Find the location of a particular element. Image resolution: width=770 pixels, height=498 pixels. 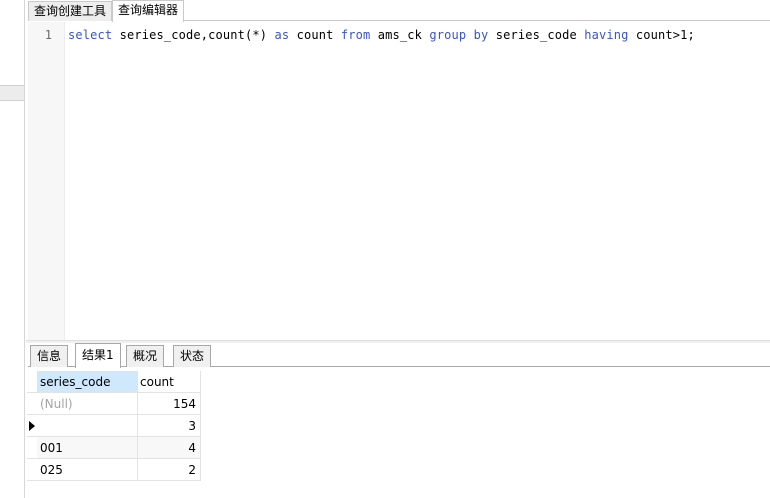

grid-header-row: series_code count is located at coordinates (114, 382).